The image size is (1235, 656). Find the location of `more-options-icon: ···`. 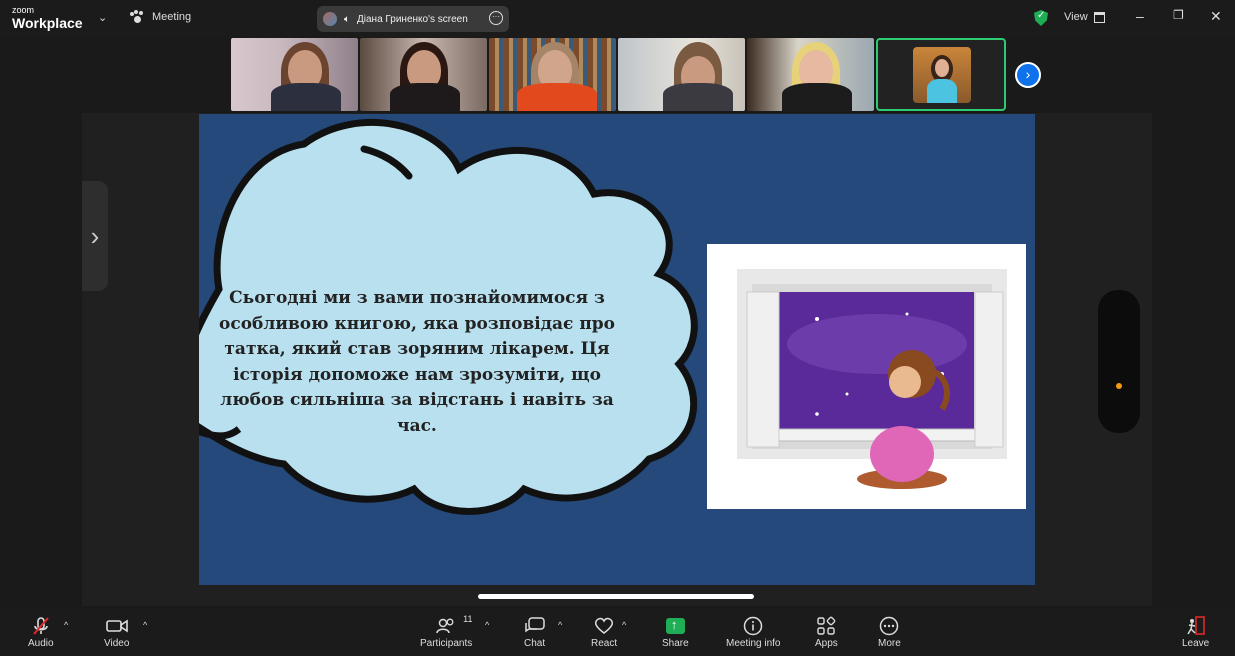

more-options-icon: ··· is located at coordinates (496, 18).